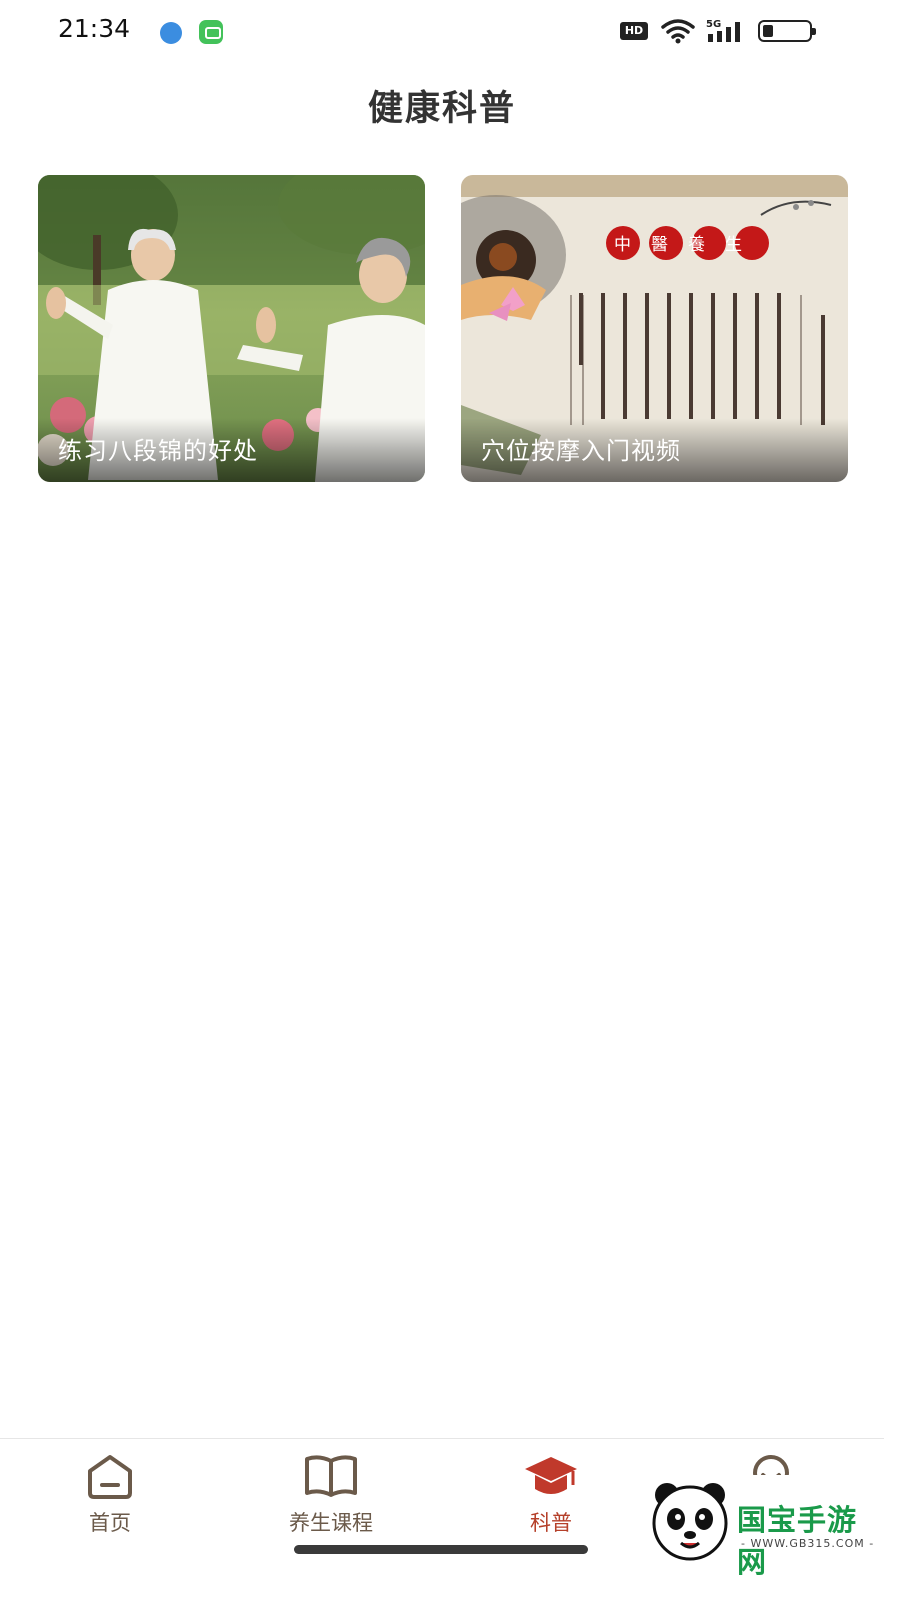 The image size is (900, 1600). Describe the element at coordinates (634, 31) in the screenshot. I see `hd-icon: HD` at that location.